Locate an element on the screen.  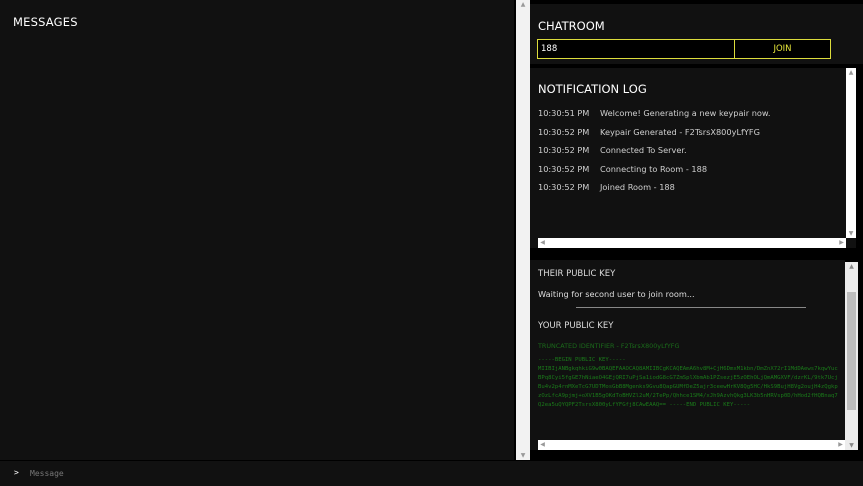
chatroom-title: CHATROOM is located at coordinates (571, 26).